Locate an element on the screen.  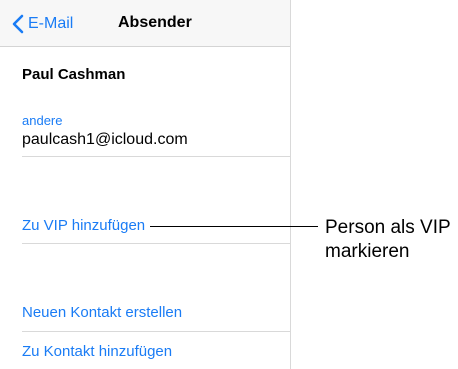
back-button: E-Mail is located at coordinates (42, 24).